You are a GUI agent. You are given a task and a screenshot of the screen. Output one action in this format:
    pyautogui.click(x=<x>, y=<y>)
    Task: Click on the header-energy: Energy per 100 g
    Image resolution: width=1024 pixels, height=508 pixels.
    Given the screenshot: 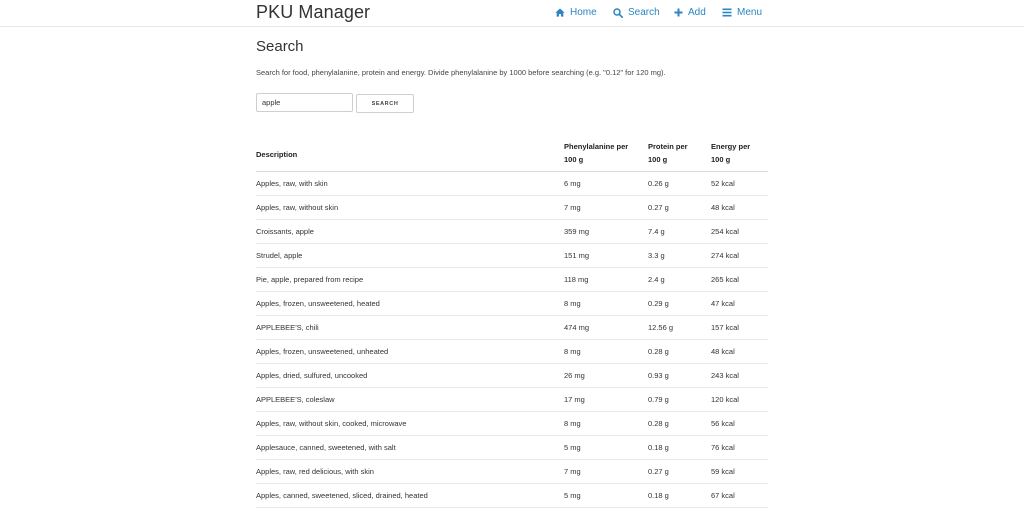 What is the action you would take?
    pyautogui.click(x=730, y=153)
    